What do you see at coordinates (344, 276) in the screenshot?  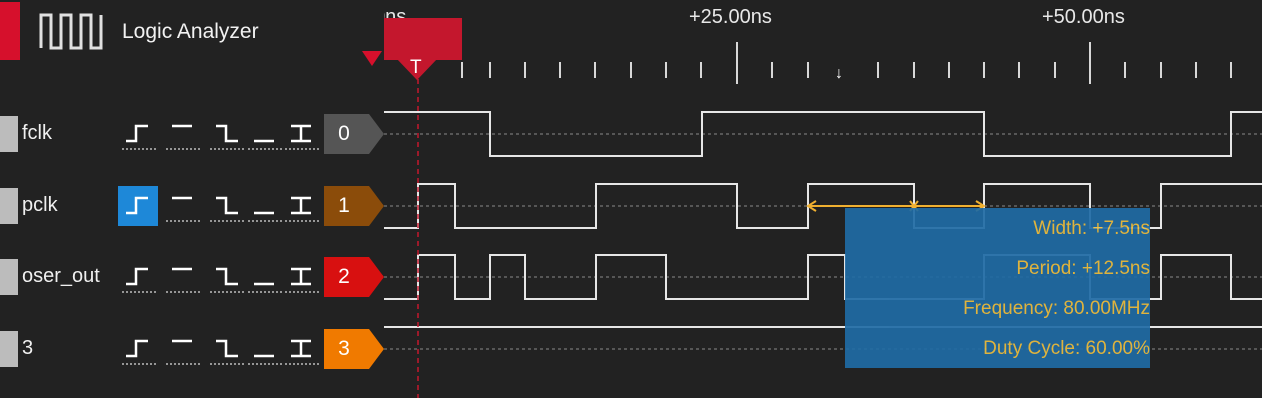 I see `channel-index-label: 2` at bounding box center [344, 276].